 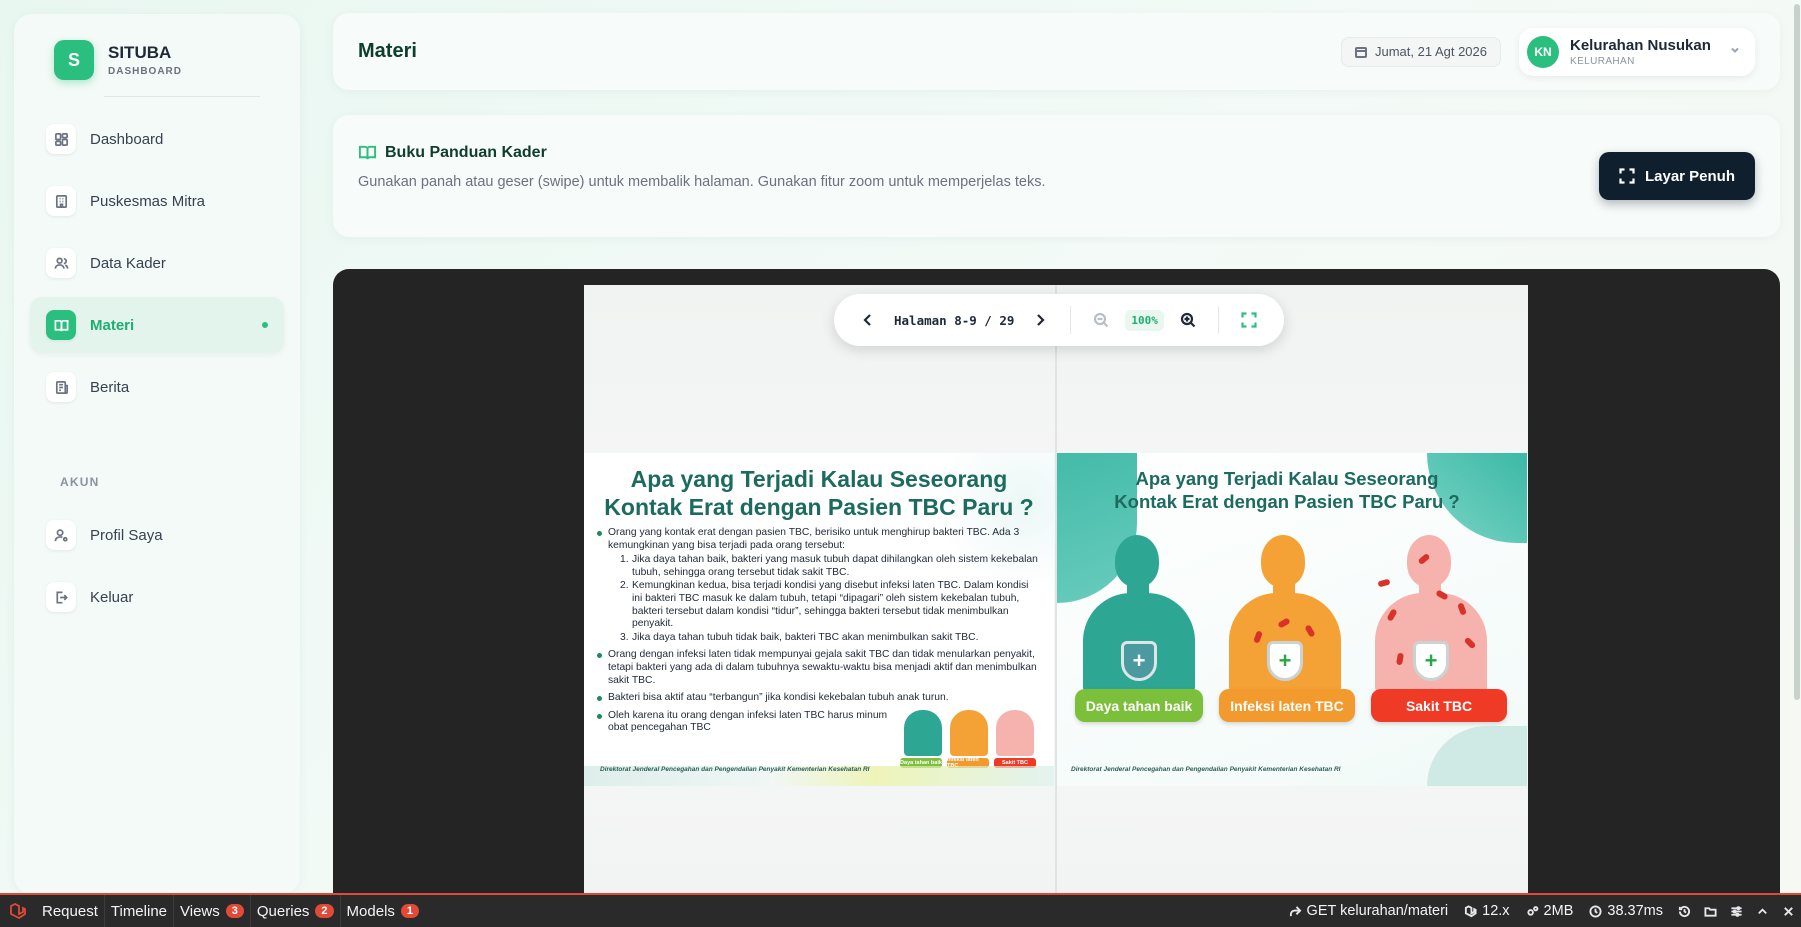 I want to click on brand-divider, so click(x=182, y=96).